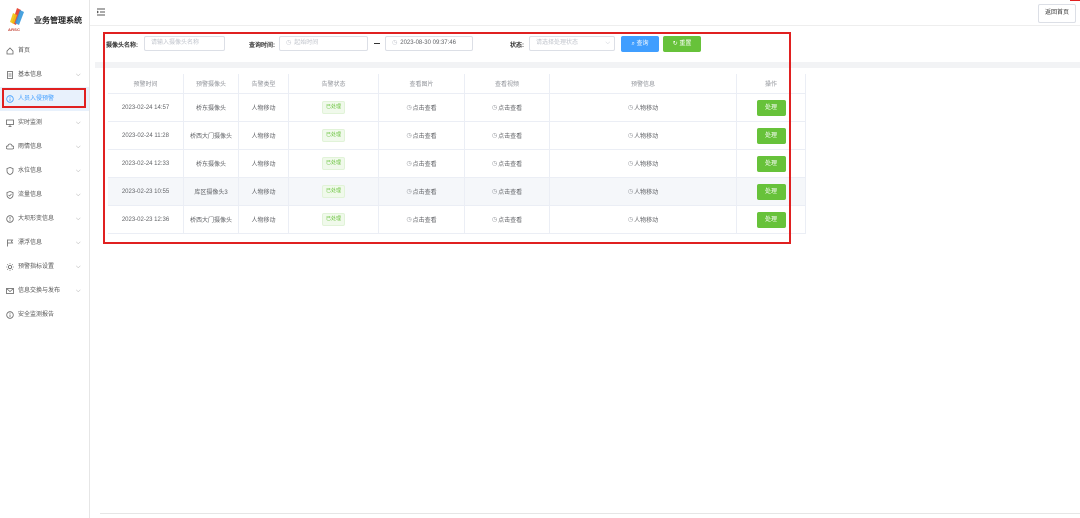  Describe the element at coordinates (44, 75) in the screenshot. I see `sidebar-item-1: 基本信息 ⌵` at that location.